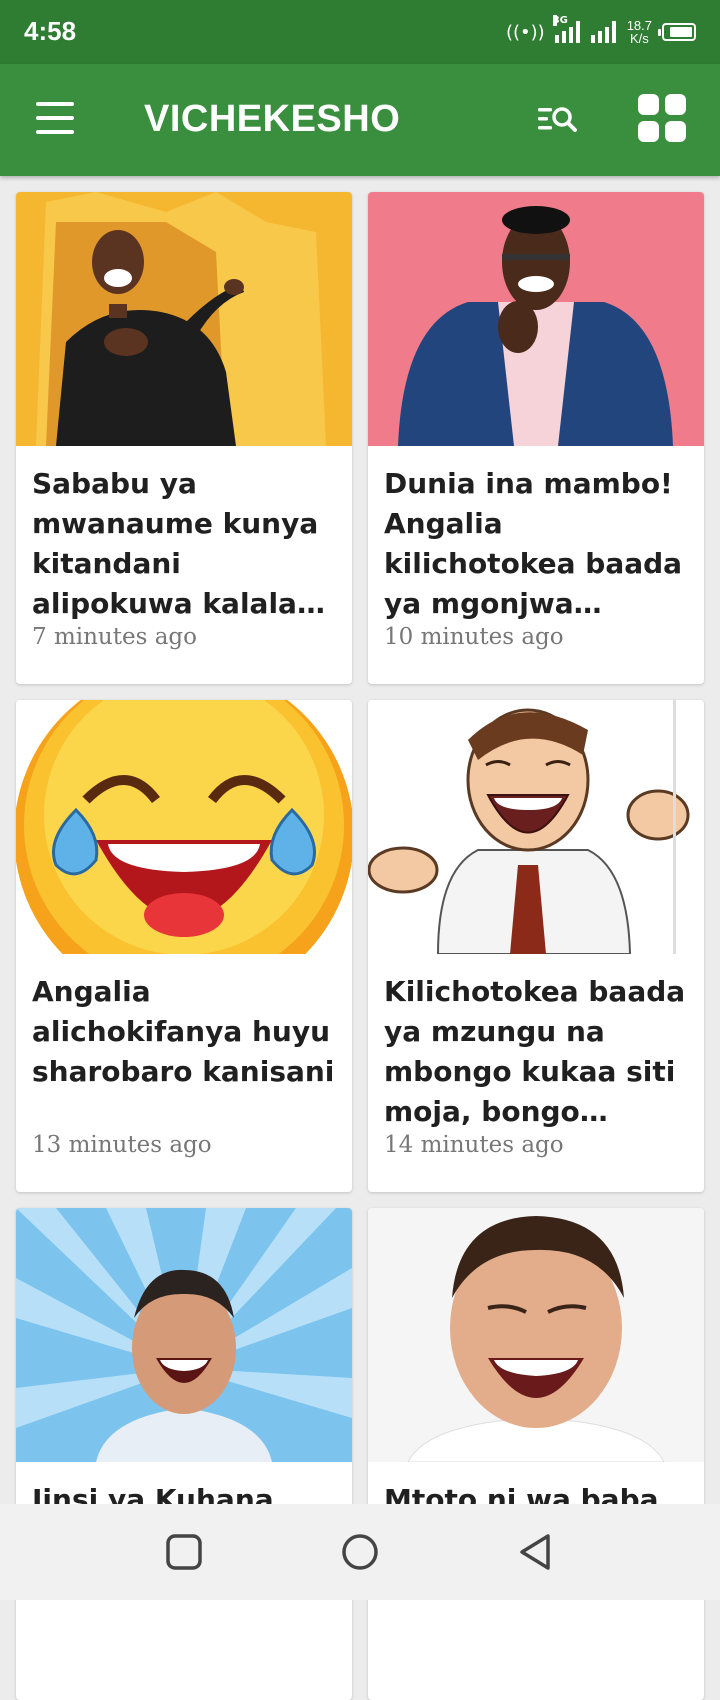 This screenshot has width=720, height=1700. Describe the element at coordinates (536, 1552) in the screenshot. I see `back-button` at that location.